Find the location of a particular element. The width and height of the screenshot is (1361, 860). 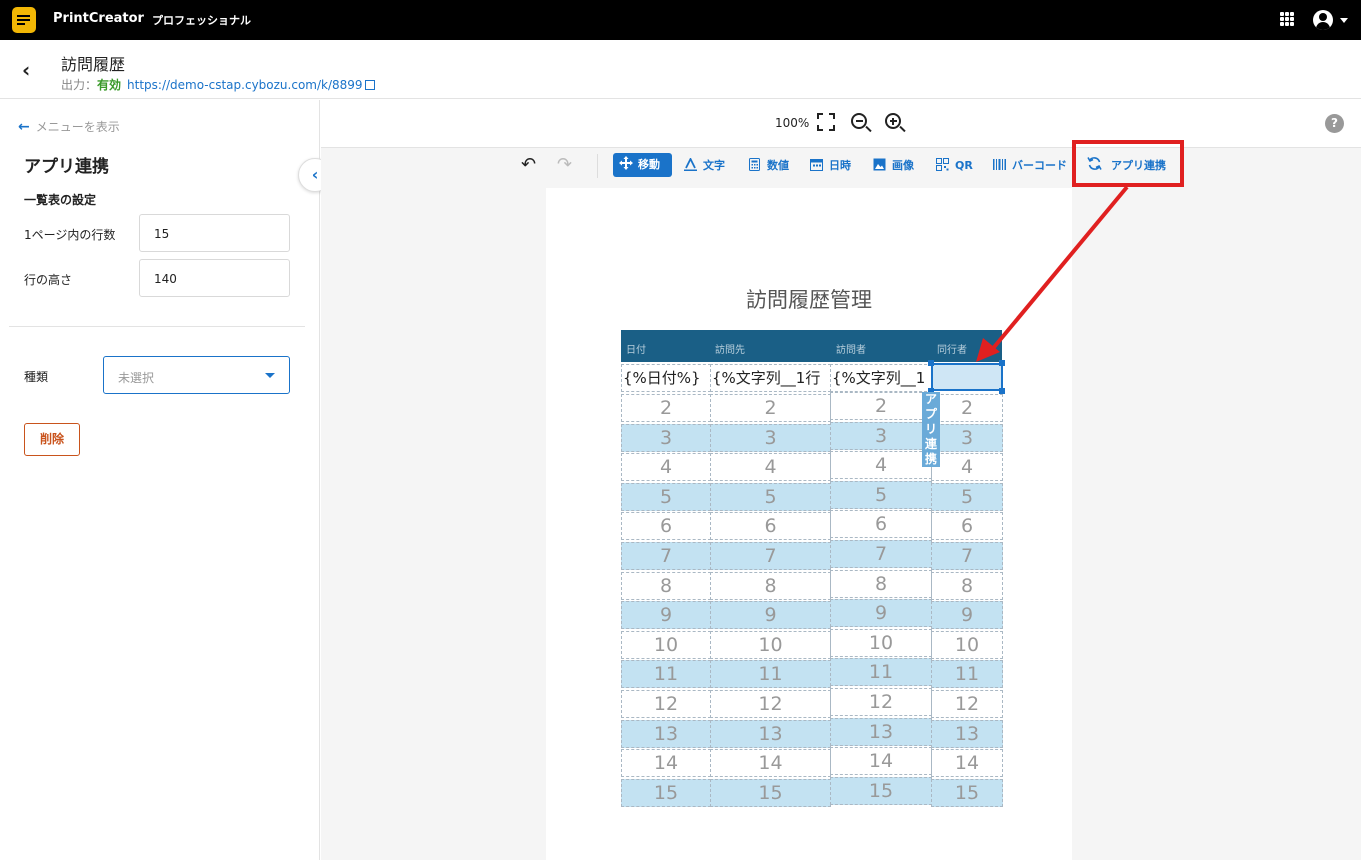

help-icon: ? is located at coordinates (1334, 123).